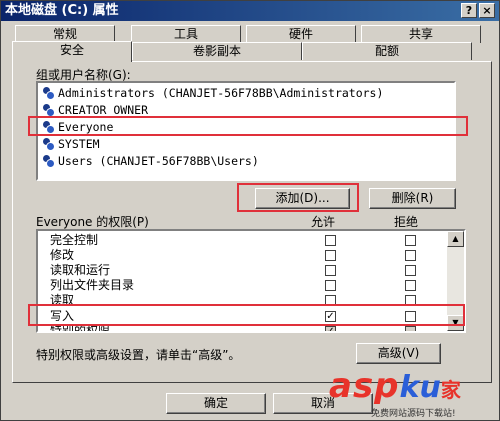 This screenshot has height=421, width=500. Describe the element at coordinates (243, 285) in the screenshot. I see `permission-row: 列出文件夹目录` at that location.